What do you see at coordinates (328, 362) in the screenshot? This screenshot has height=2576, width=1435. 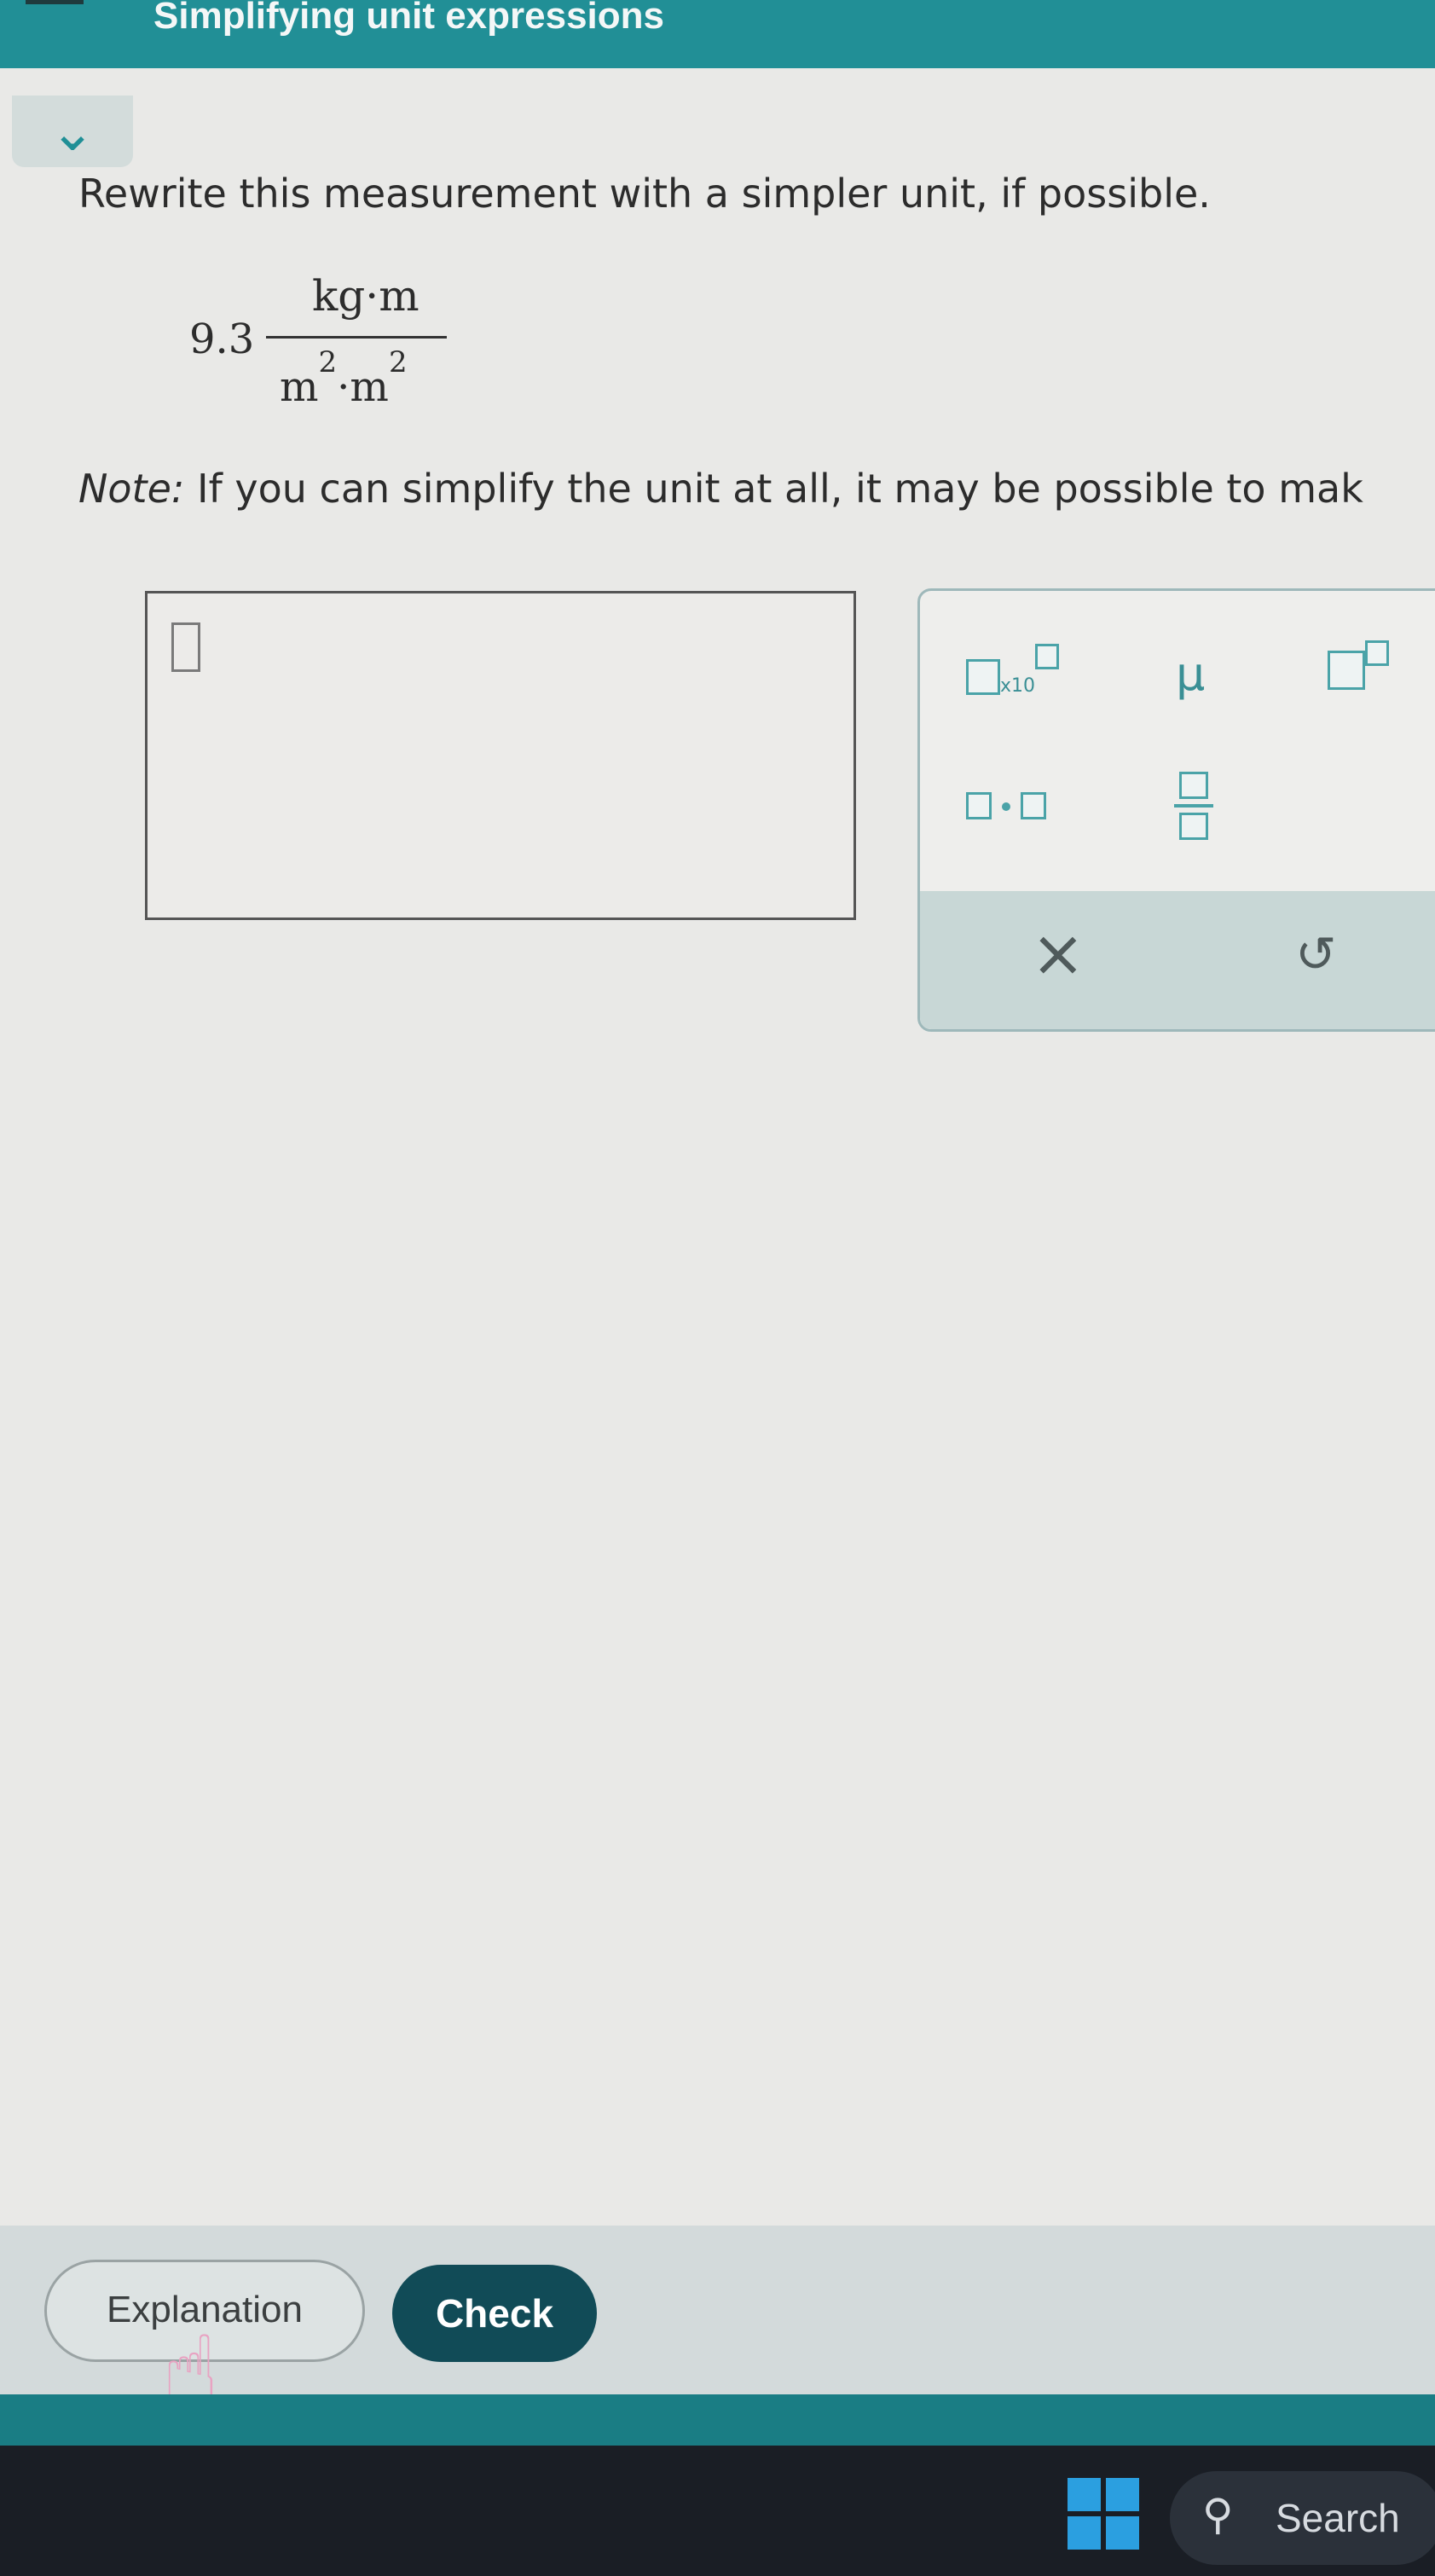 I see `denominator-exponent-1: 2` at bounding box center [328, 362].